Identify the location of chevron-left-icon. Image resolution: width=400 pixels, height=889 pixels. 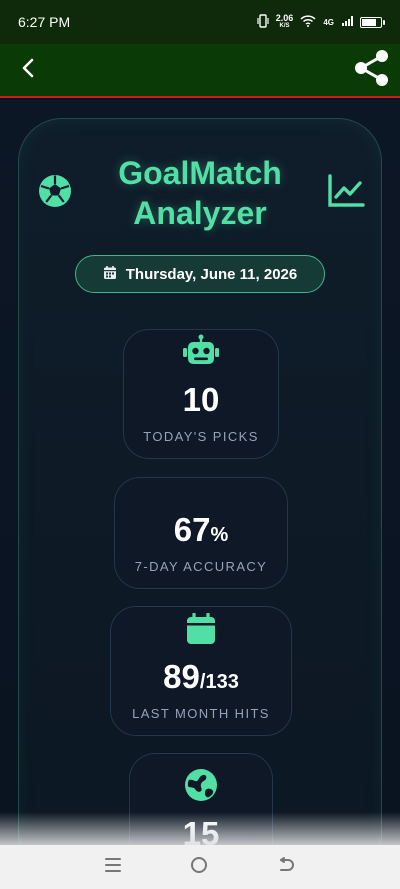
(28, 70).